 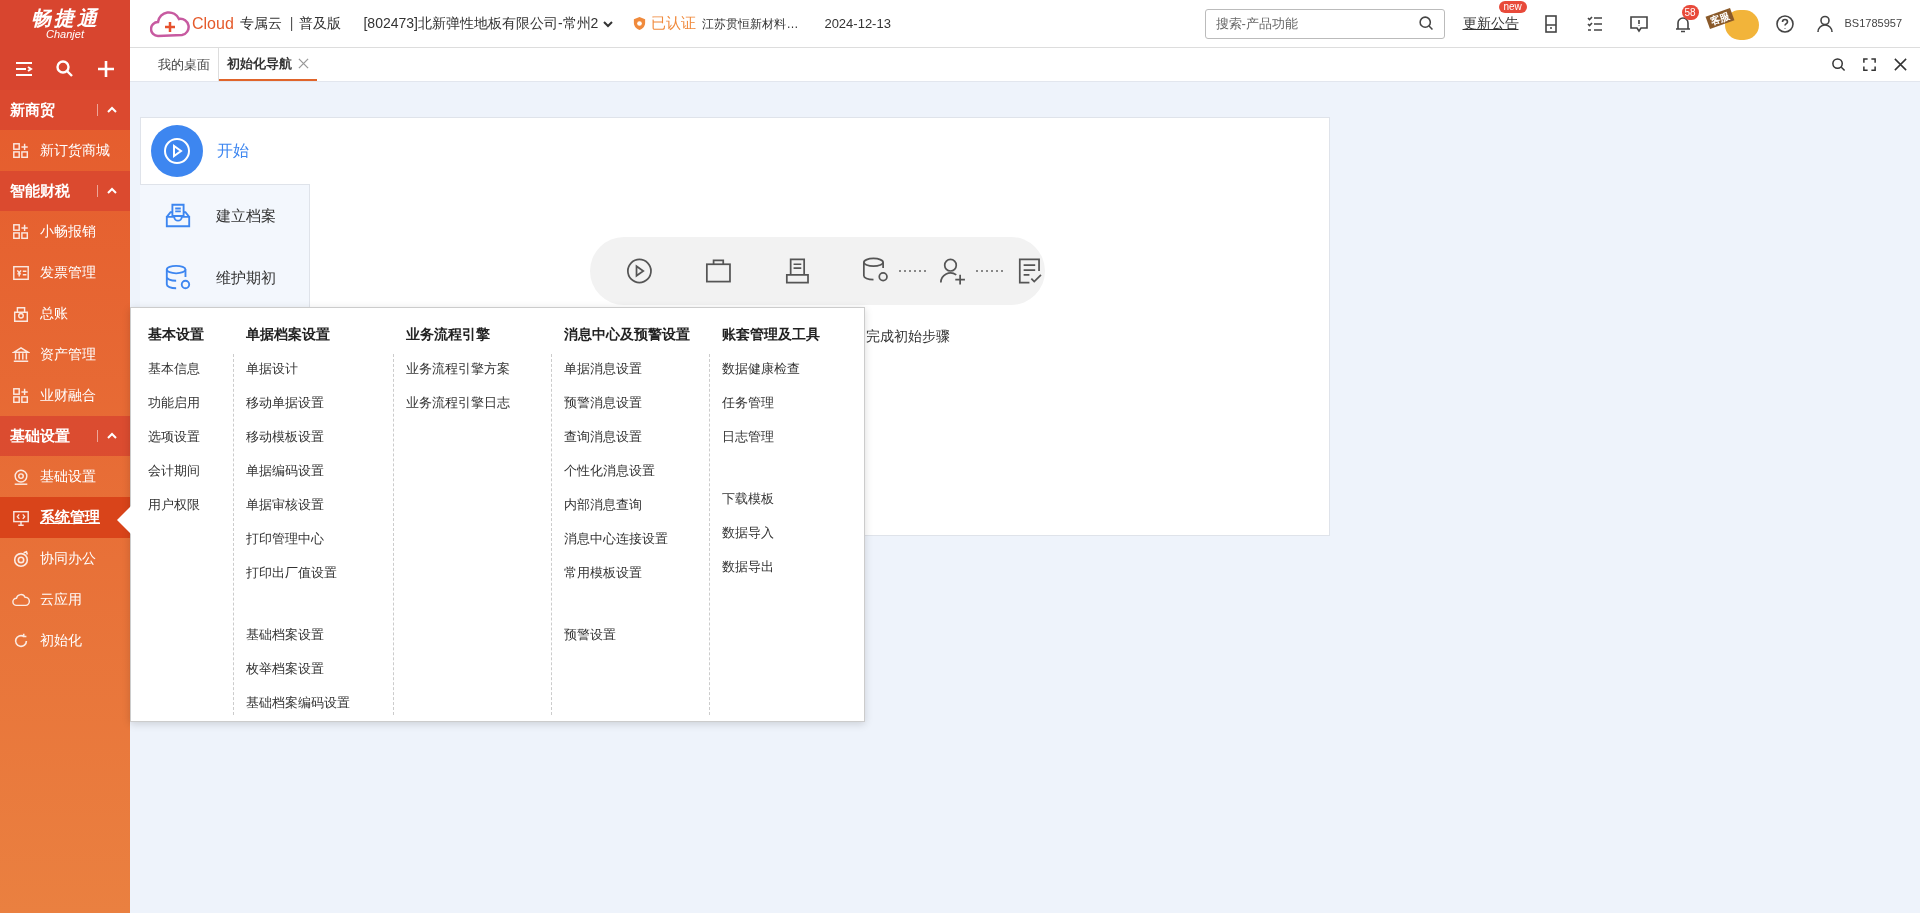 What do you see at coordinates (1512, 7) in the screenshot?
I see `new-badge: new` at bounding box center [1512, 7].